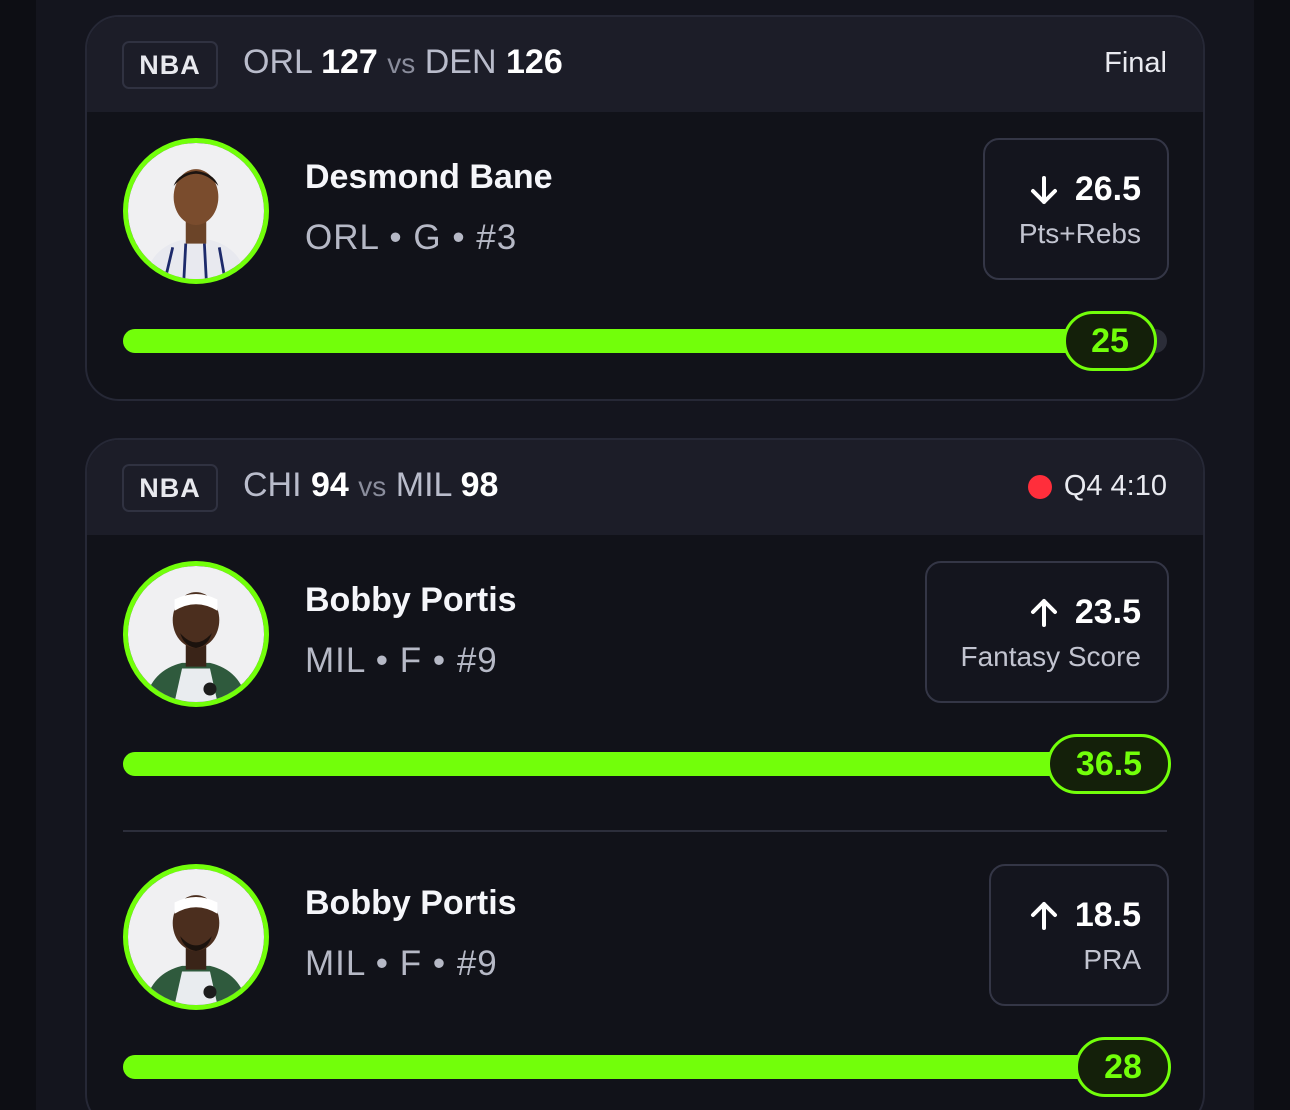  Describe the element at coordinates (1043, 189) in the screenshot. I see `arrow-down-icon` at that location.